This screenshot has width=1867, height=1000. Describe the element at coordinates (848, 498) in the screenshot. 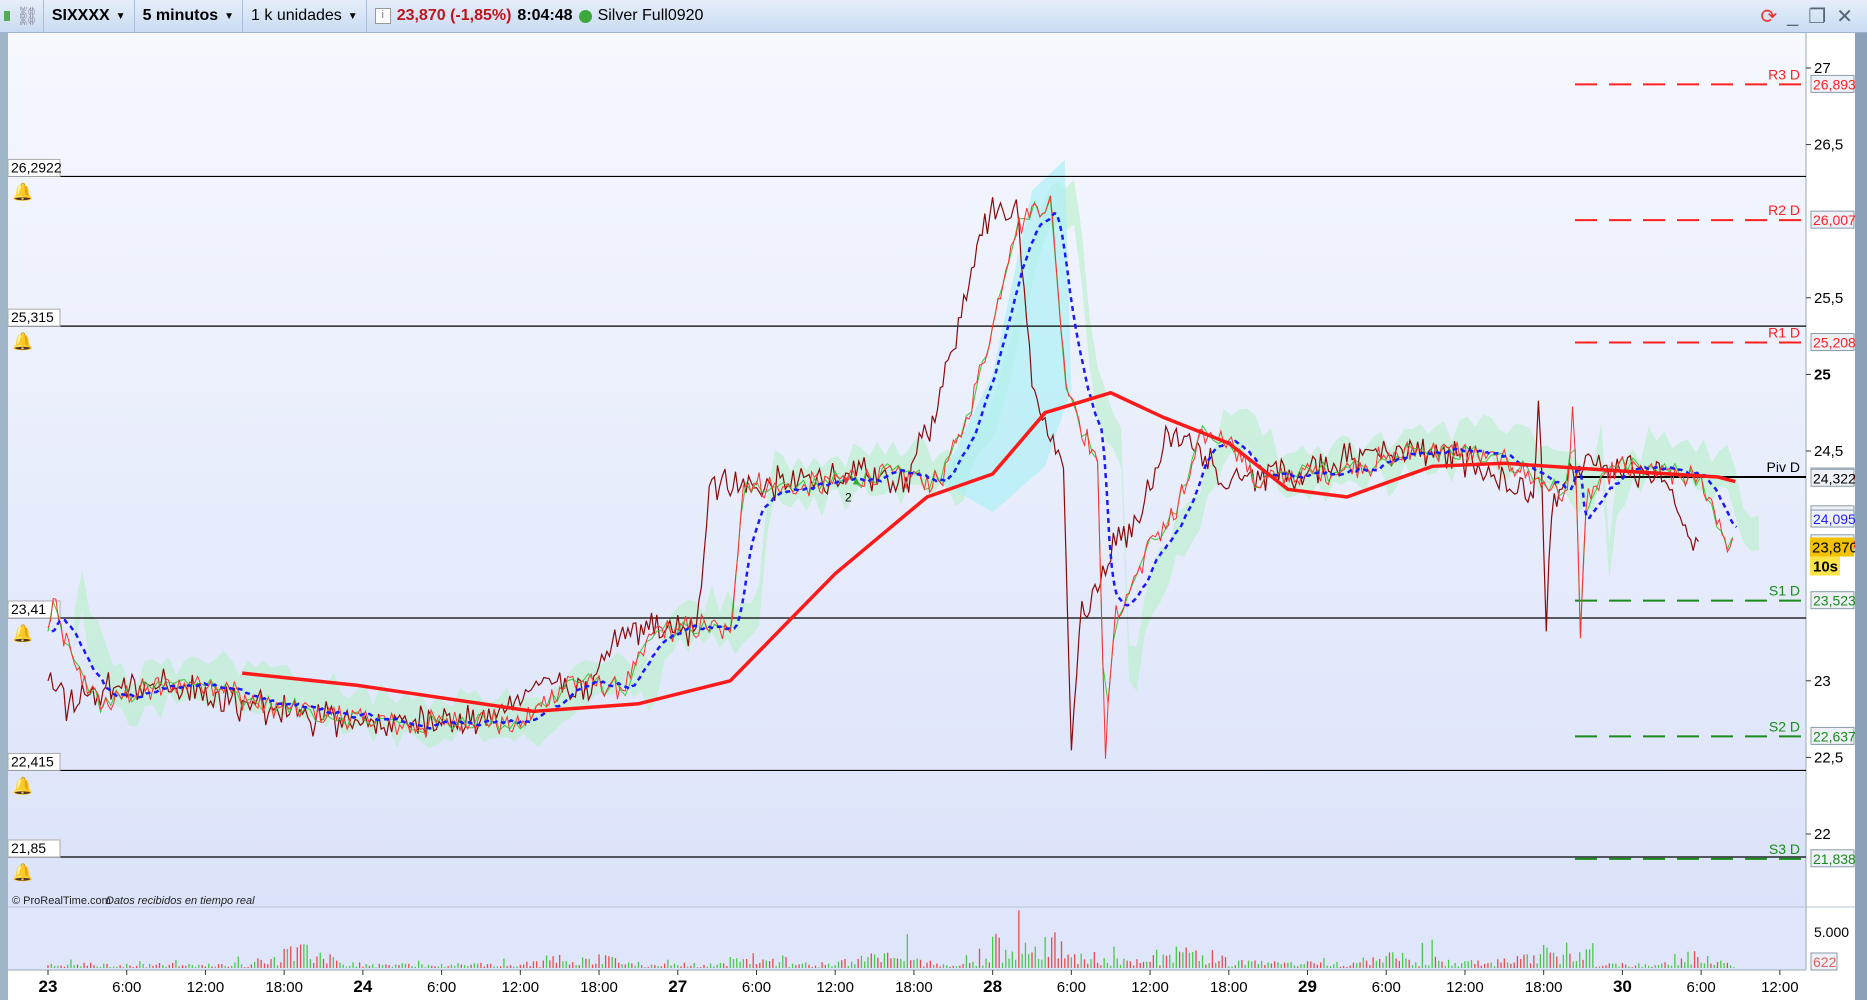

I see `trade-count-label: 2` at that location.